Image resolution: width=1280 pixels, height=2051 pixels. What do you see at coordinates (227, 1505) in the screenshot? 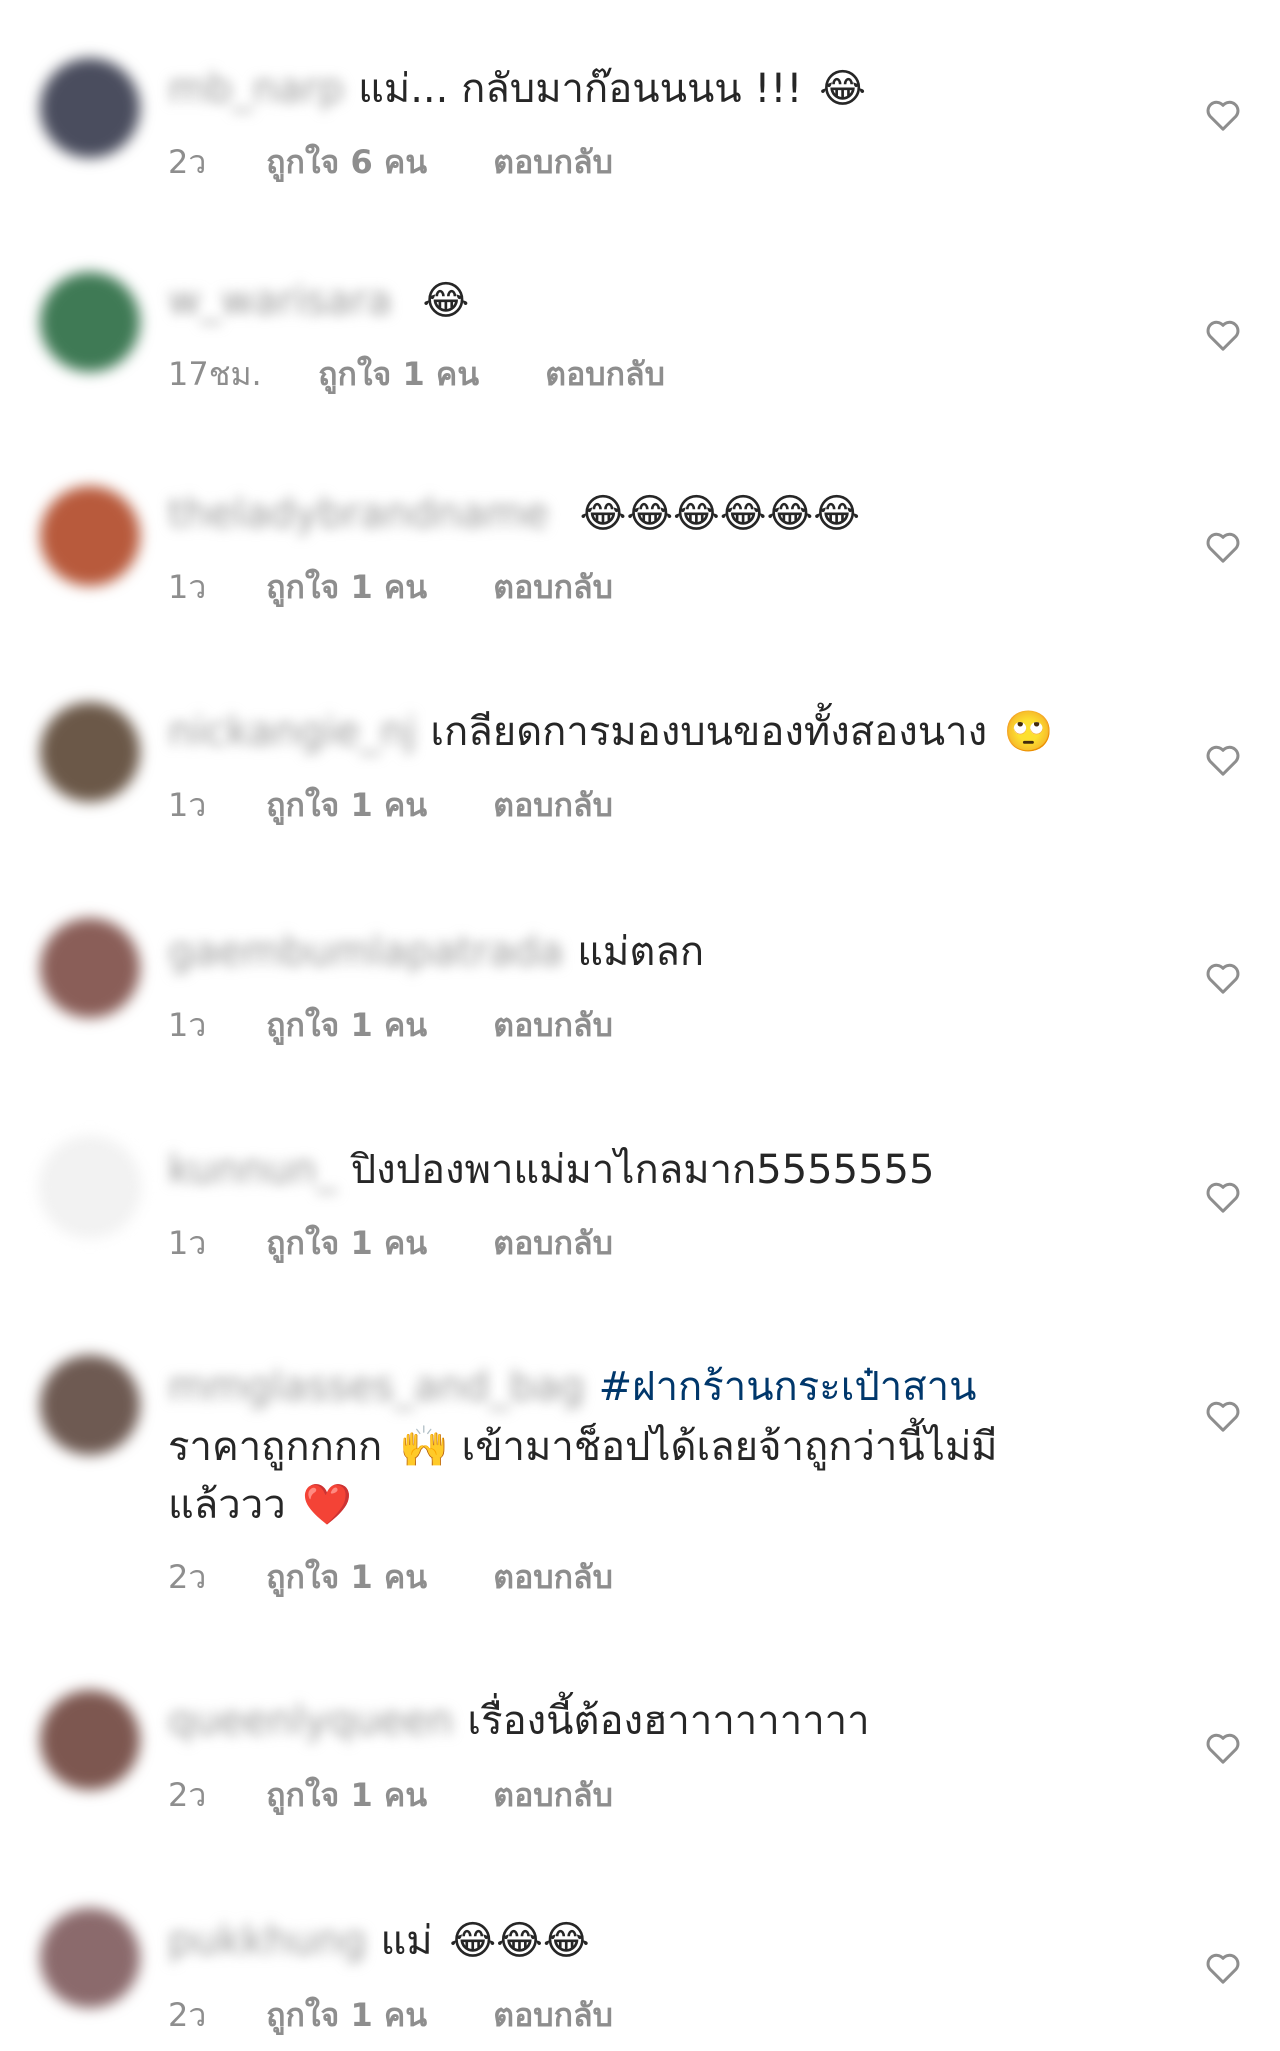
I see `comment-text: แล้ววว` at bounding box center [227, 1505].